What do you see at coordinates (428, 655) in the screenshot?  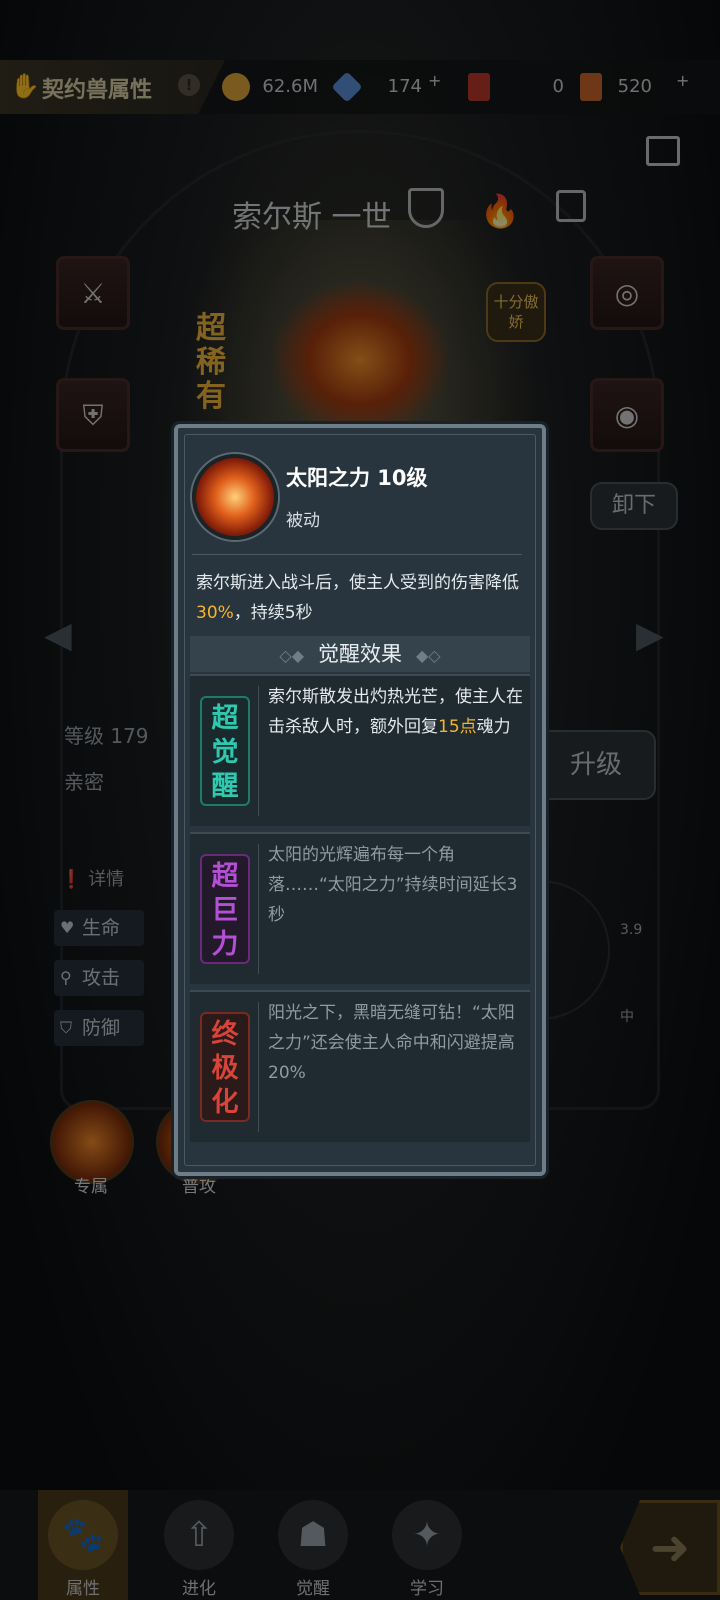 I see `diamond-ornament-icon: ◆◇` at bounding box center [428, 655].